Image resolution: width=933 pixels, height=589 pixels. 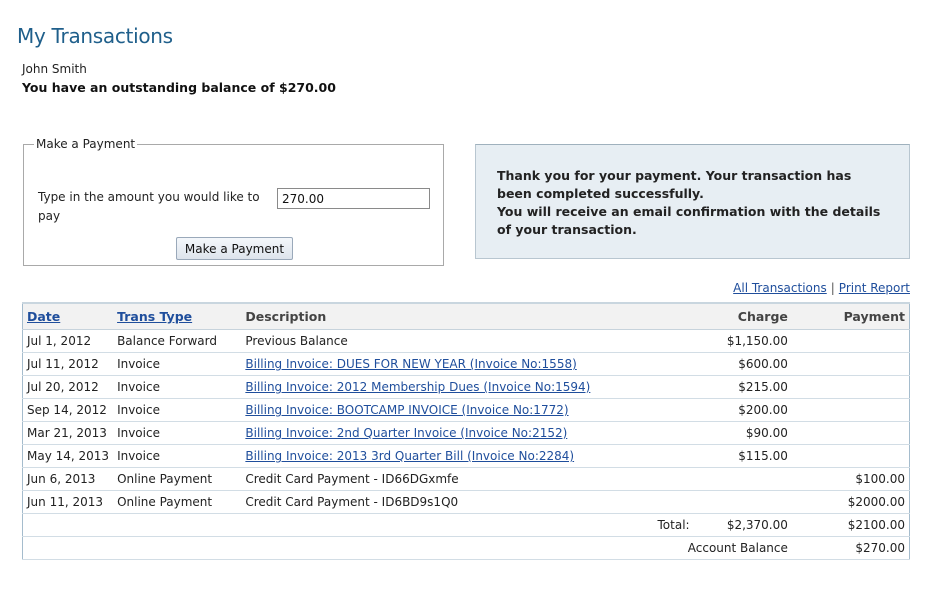 I want to click on account-balance-row: Account Balance $270.00, so click(x=466, y=548).